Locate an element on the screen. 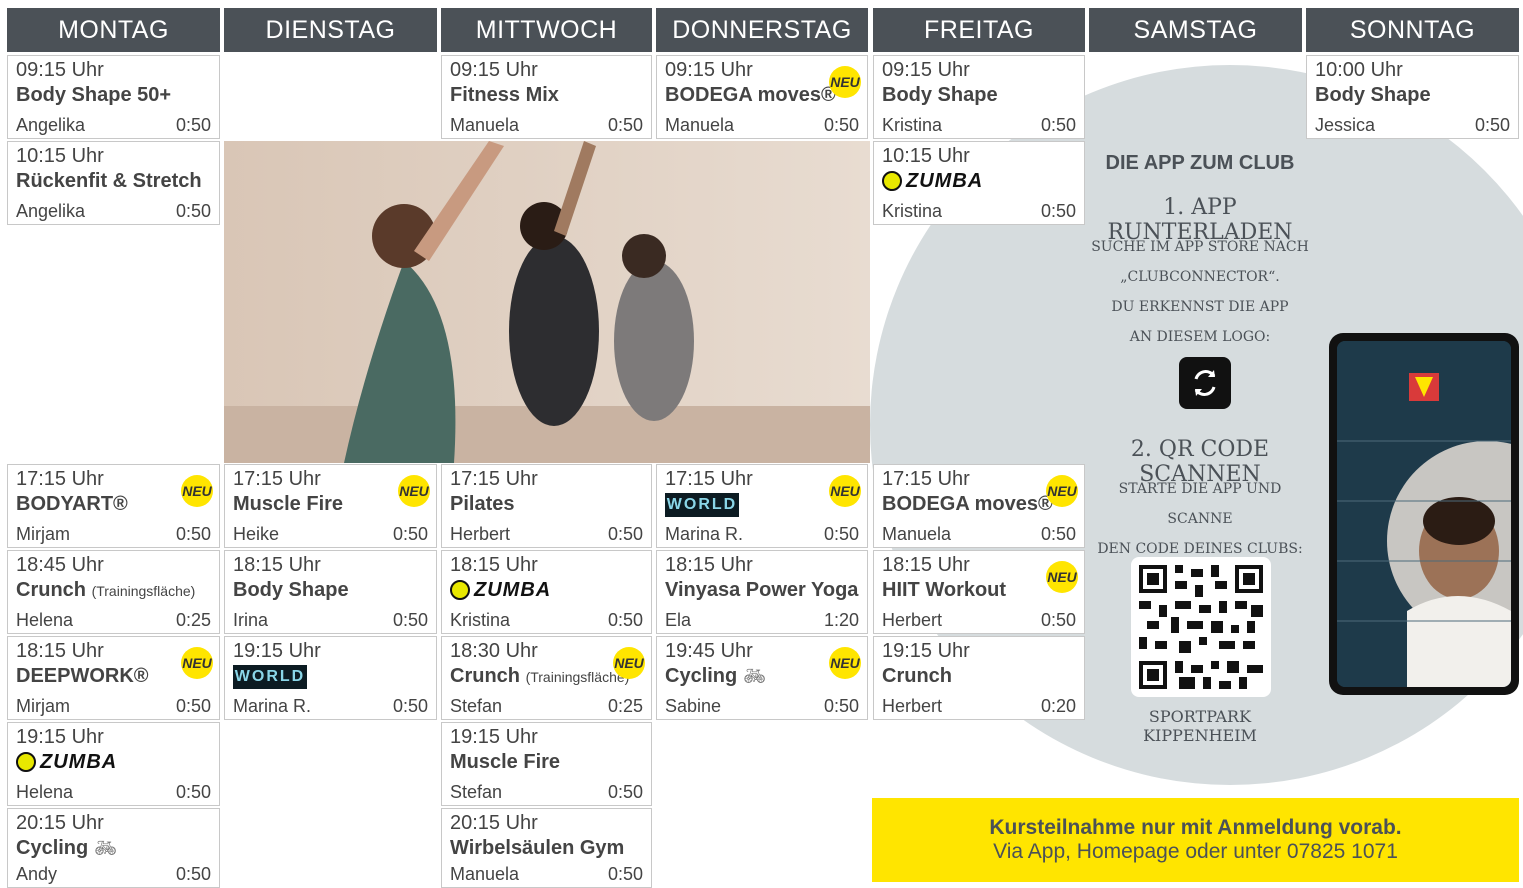 The width and height of the screenshot is (1523, 888). club-name: SPORTPARK KIPPENHEIM is located at coordinates (1200, 726).